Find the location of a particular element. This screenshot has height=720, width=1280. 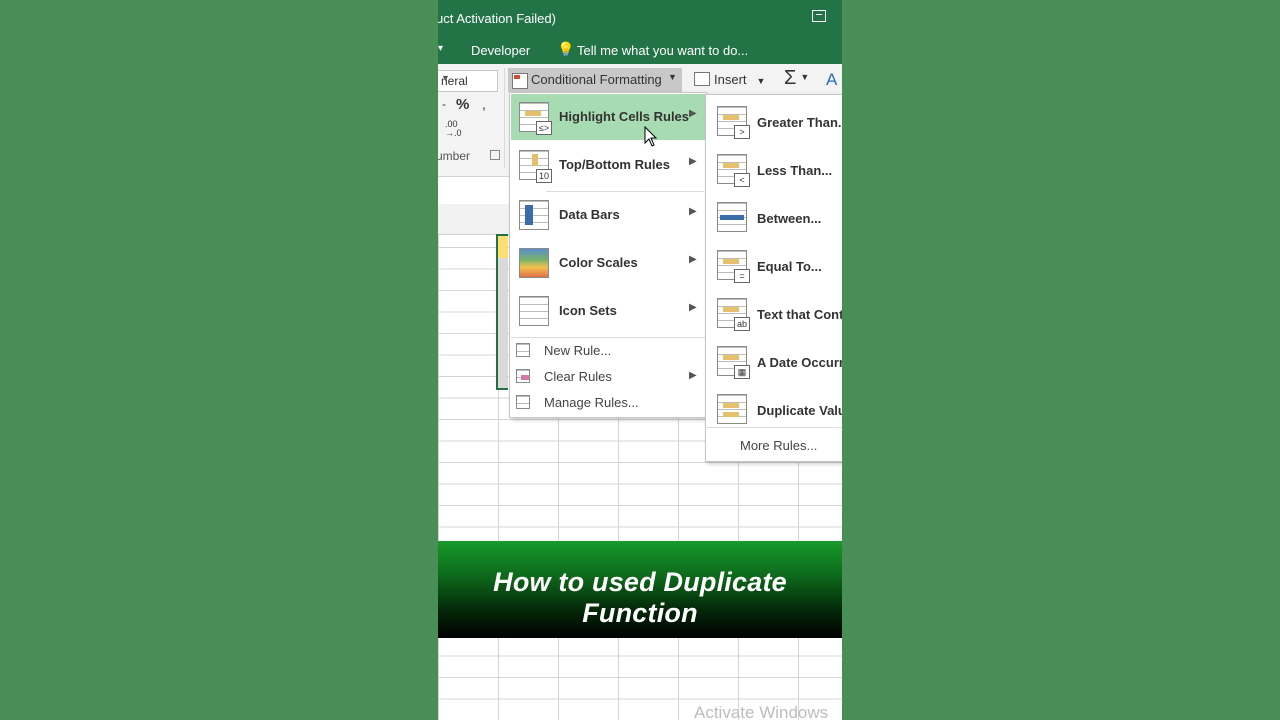

ribbon-display-options-icon is located at coordinates (819, 16).